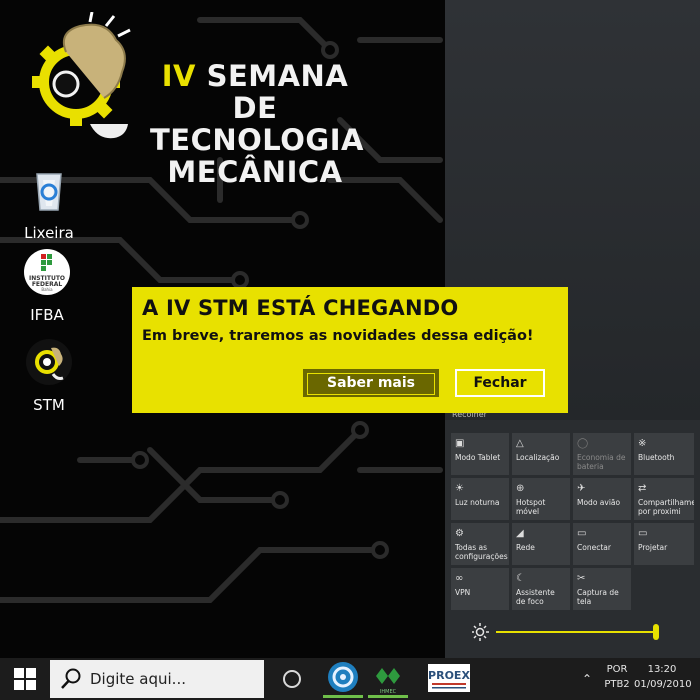 The width and height of the screenshot is (700, 700). I want to click on tile-bluetooth: ※ Bluetooth, so click(664, 454).